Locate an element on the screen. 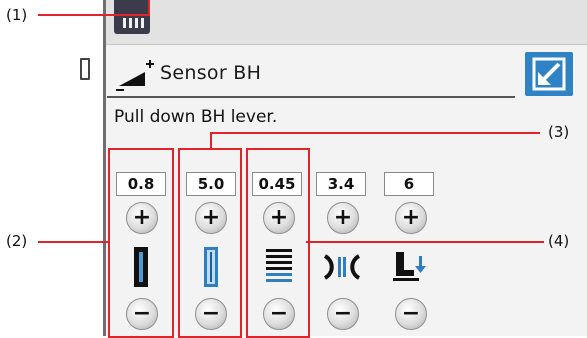  tension-icon is located at coordinates (342, 267).